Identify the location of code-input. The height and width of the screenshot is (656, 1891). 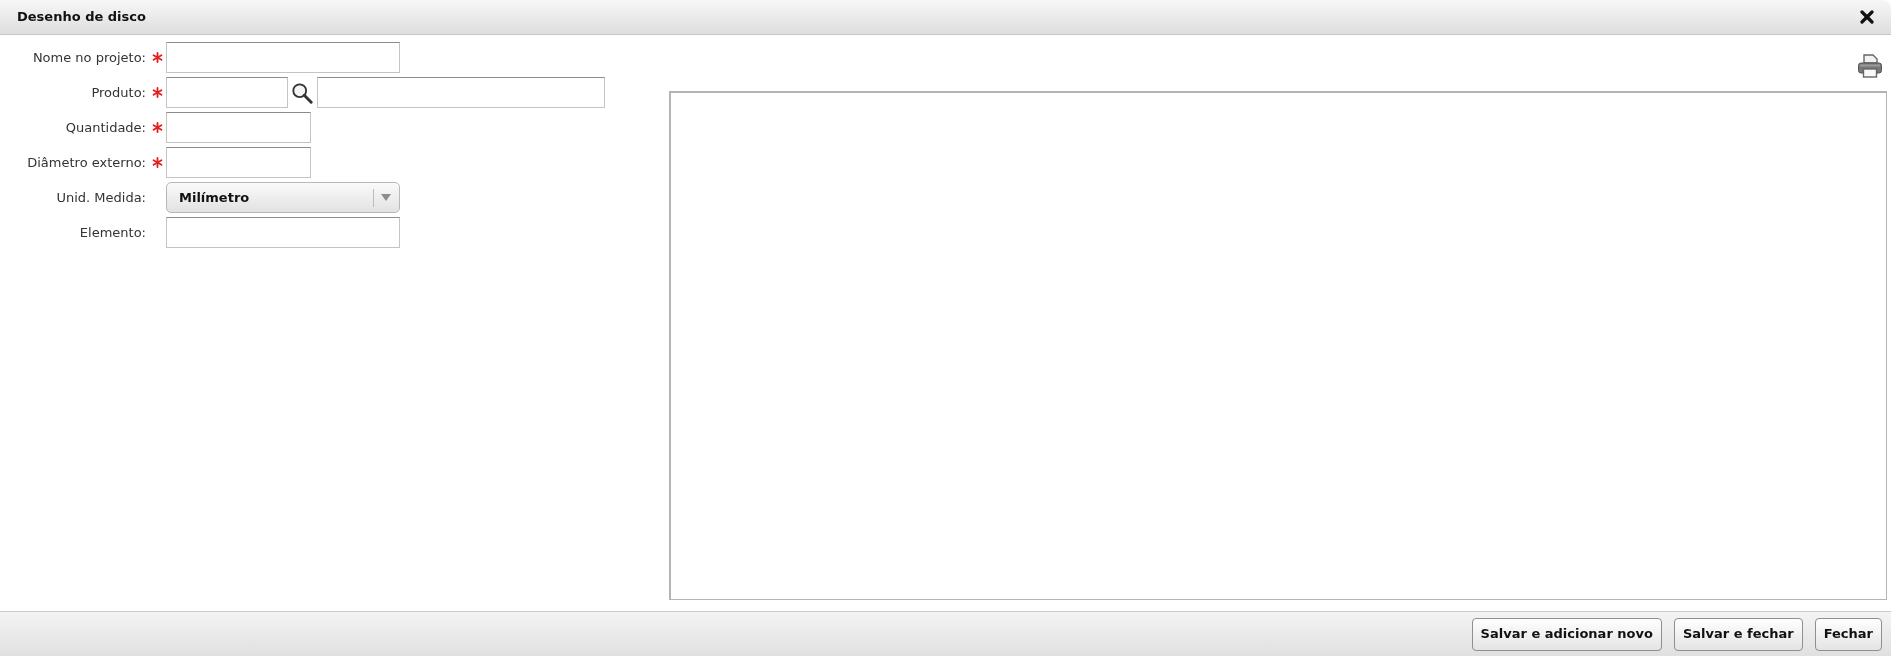
(227, 92).